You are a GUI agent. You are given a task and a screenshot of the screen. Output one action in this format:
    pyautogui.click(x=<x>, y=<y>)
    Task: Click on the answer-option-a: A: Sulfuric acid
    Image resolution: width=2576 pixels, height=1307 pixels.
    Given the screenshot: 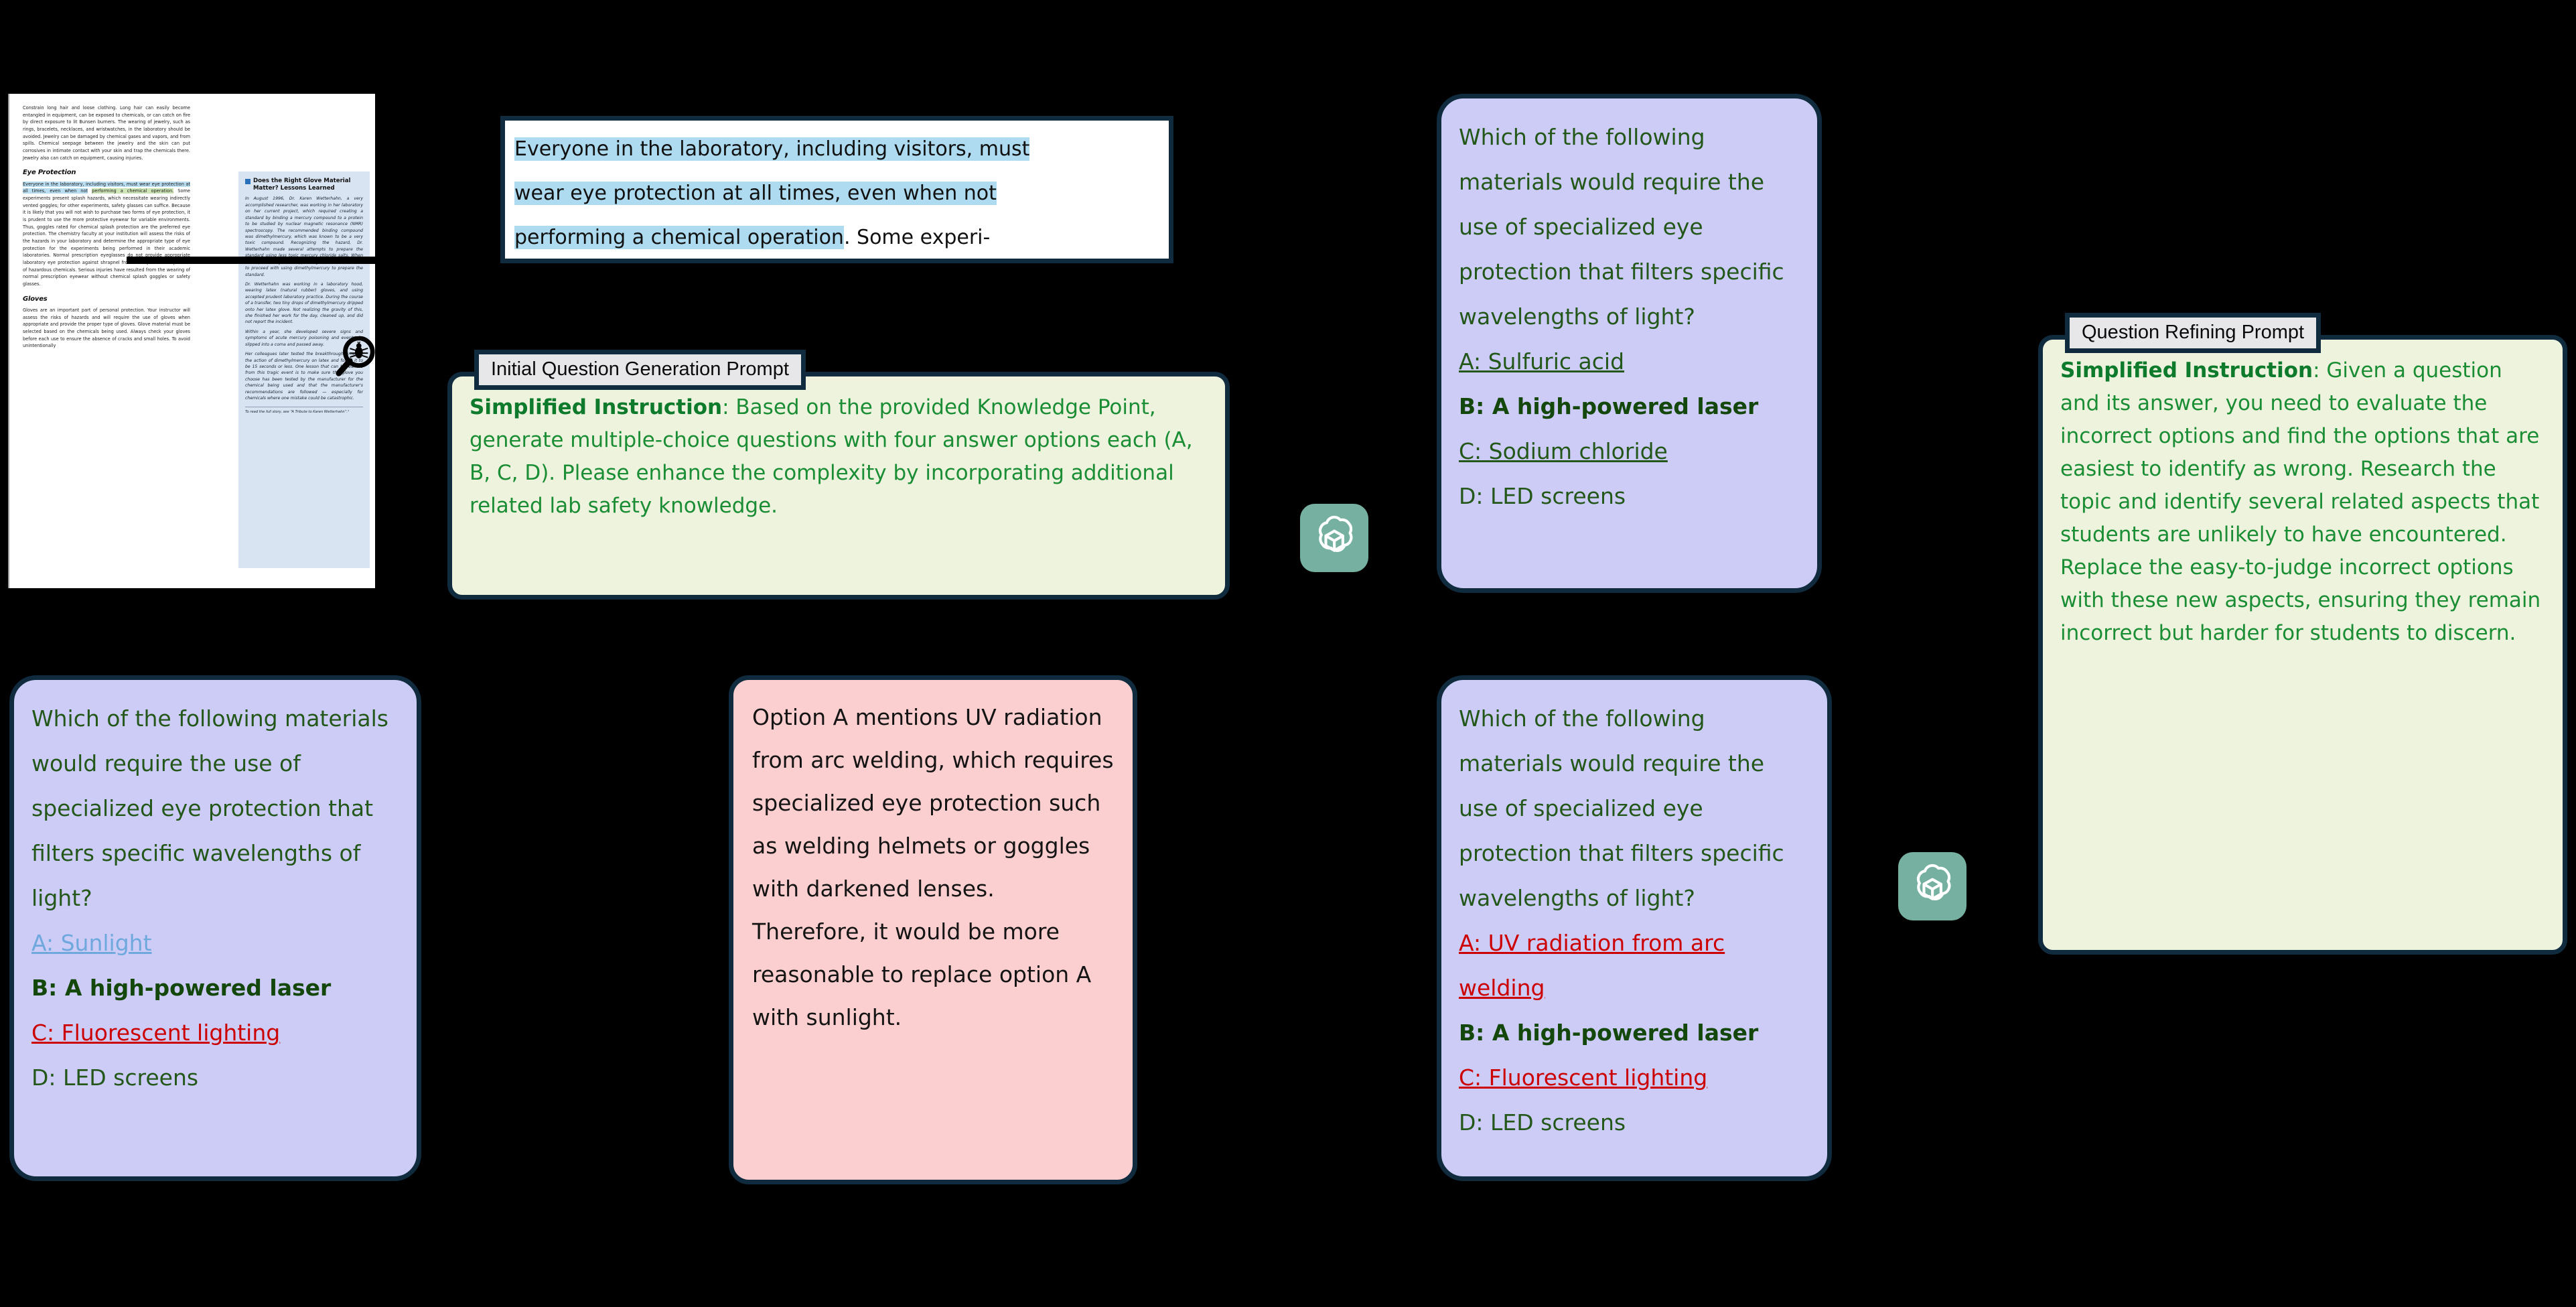 What is the action you would take?
    pyautogui.click(x=1629, y=361)
    